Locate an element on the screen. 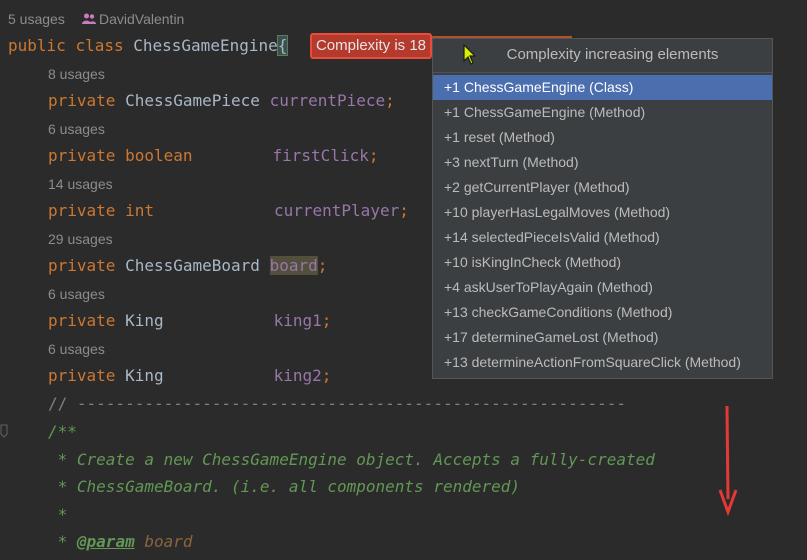 This screenshot has height=560, width=807. field-board: private ChessGameBoard board; is located at coordinates (187, 266).